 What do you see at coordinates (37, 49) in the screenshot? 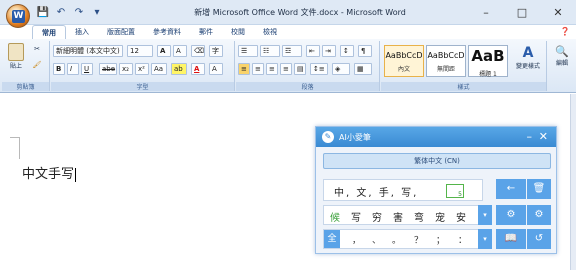
I see `cut-icon: ✂` at bounding box center [37, 49].